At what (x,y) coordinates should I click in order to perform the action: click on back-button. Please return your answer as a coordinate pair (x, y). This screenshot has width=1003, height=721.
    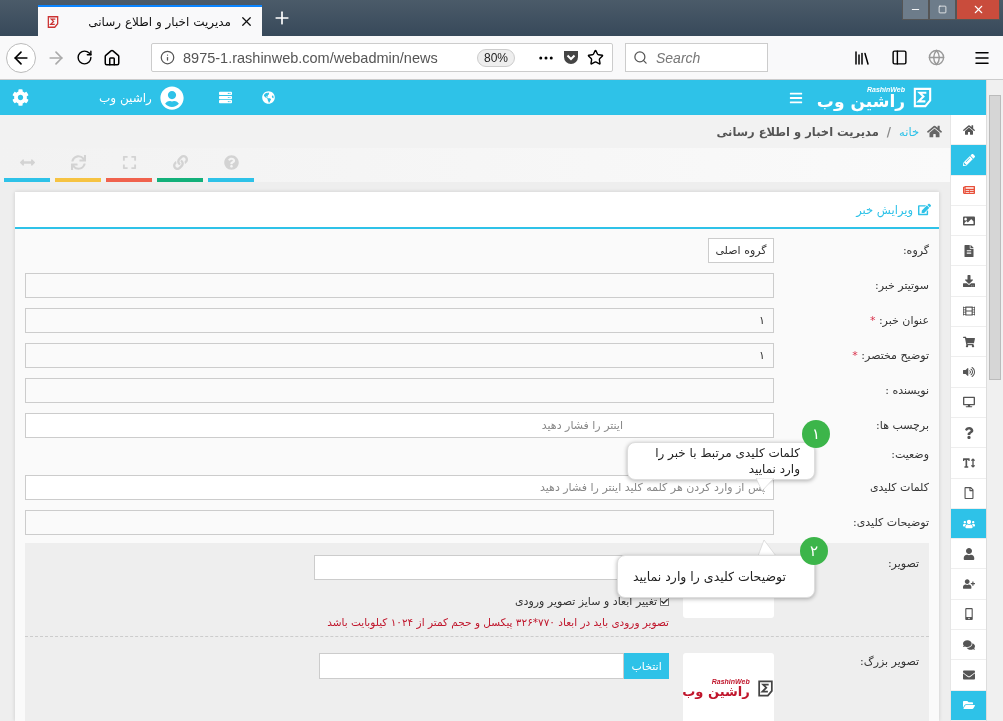
    Looking at the image, I should click on (21, 57).